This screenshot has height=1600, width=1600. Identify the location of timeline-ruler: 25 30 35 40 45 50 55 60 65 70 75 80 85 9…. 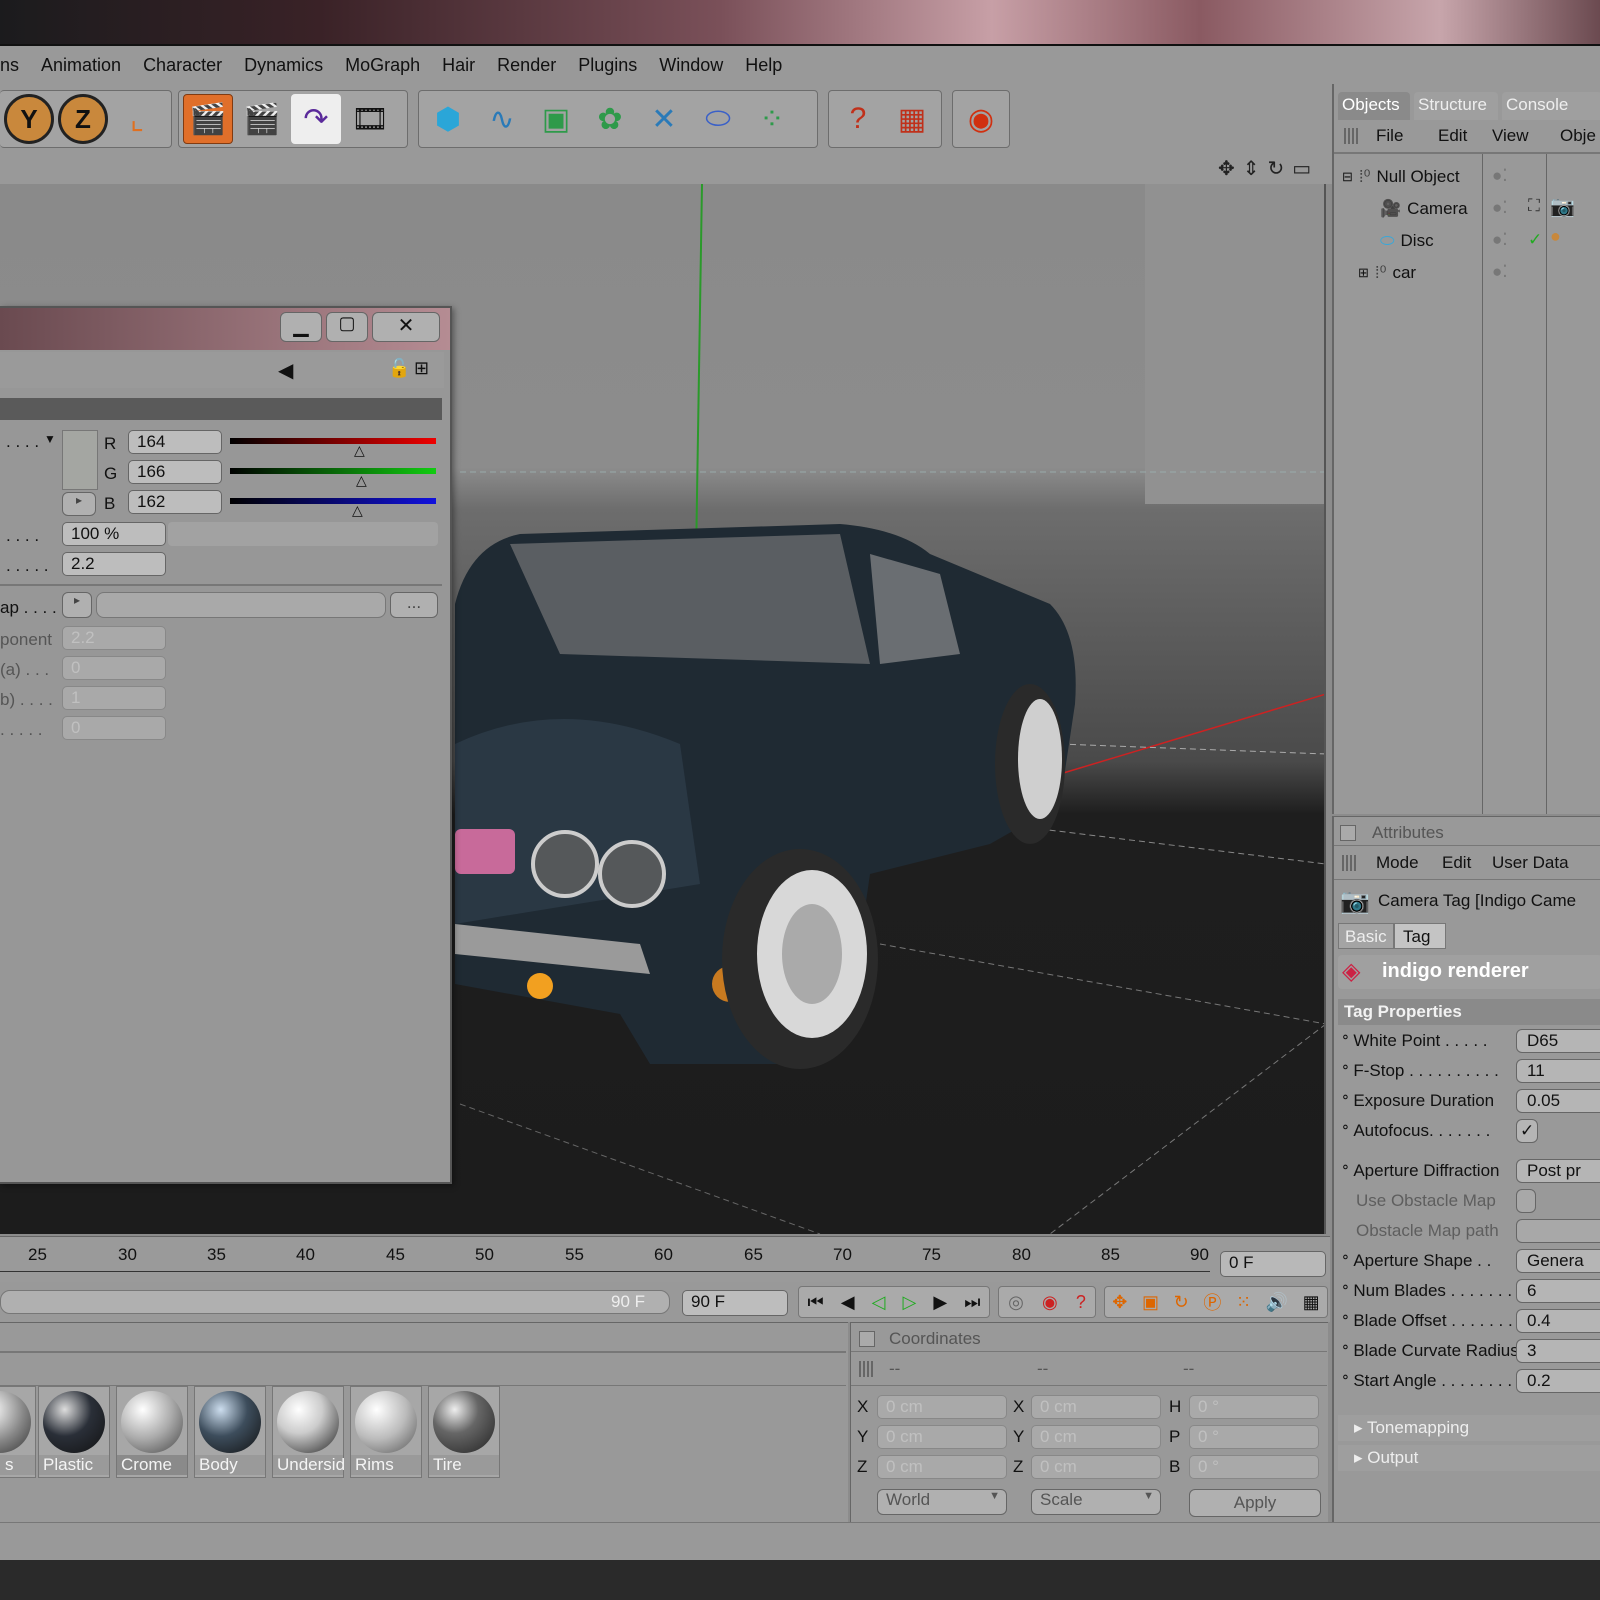
(665, 1259).